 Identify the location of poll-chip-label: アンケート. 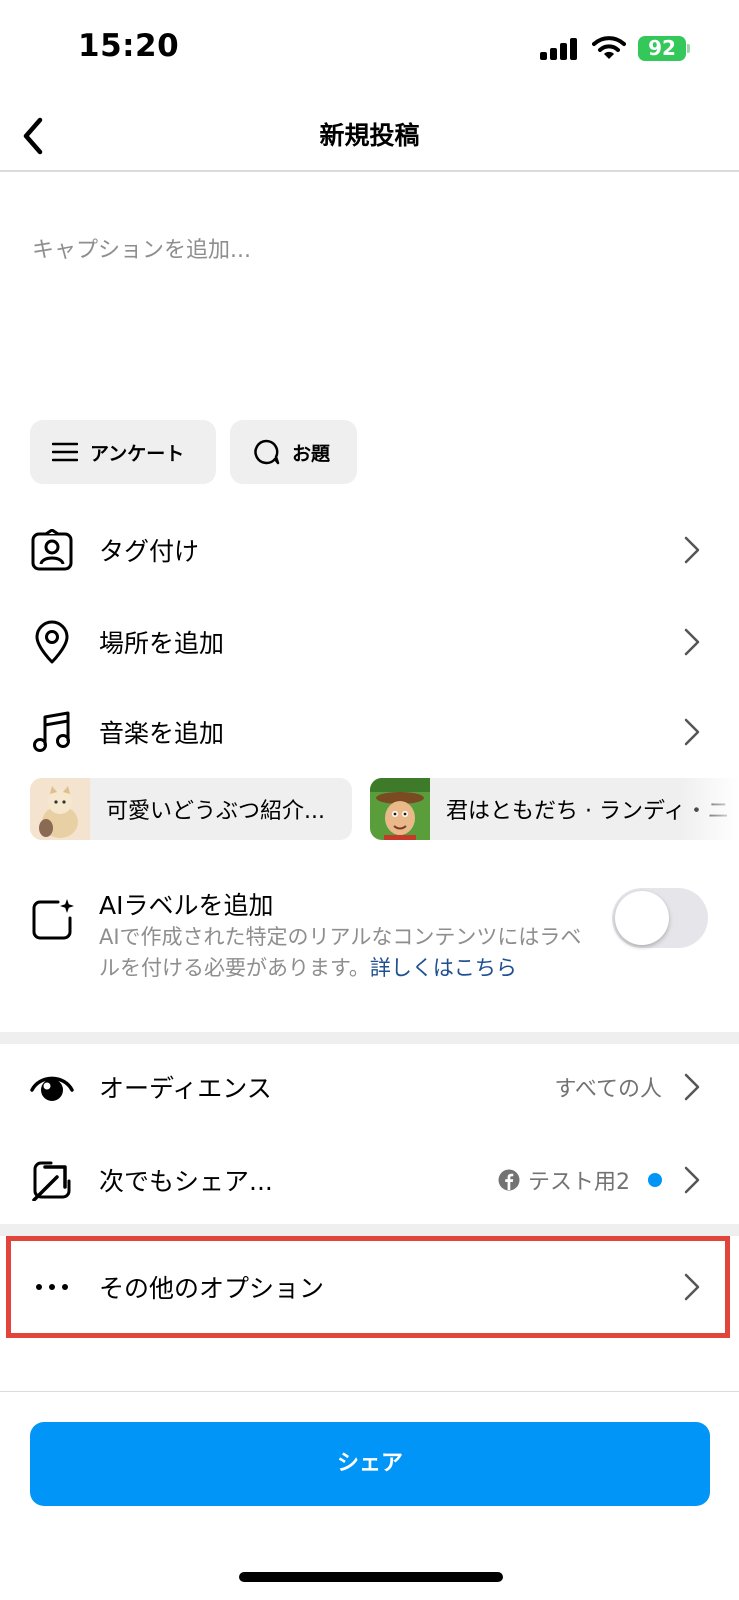
(137, 453).